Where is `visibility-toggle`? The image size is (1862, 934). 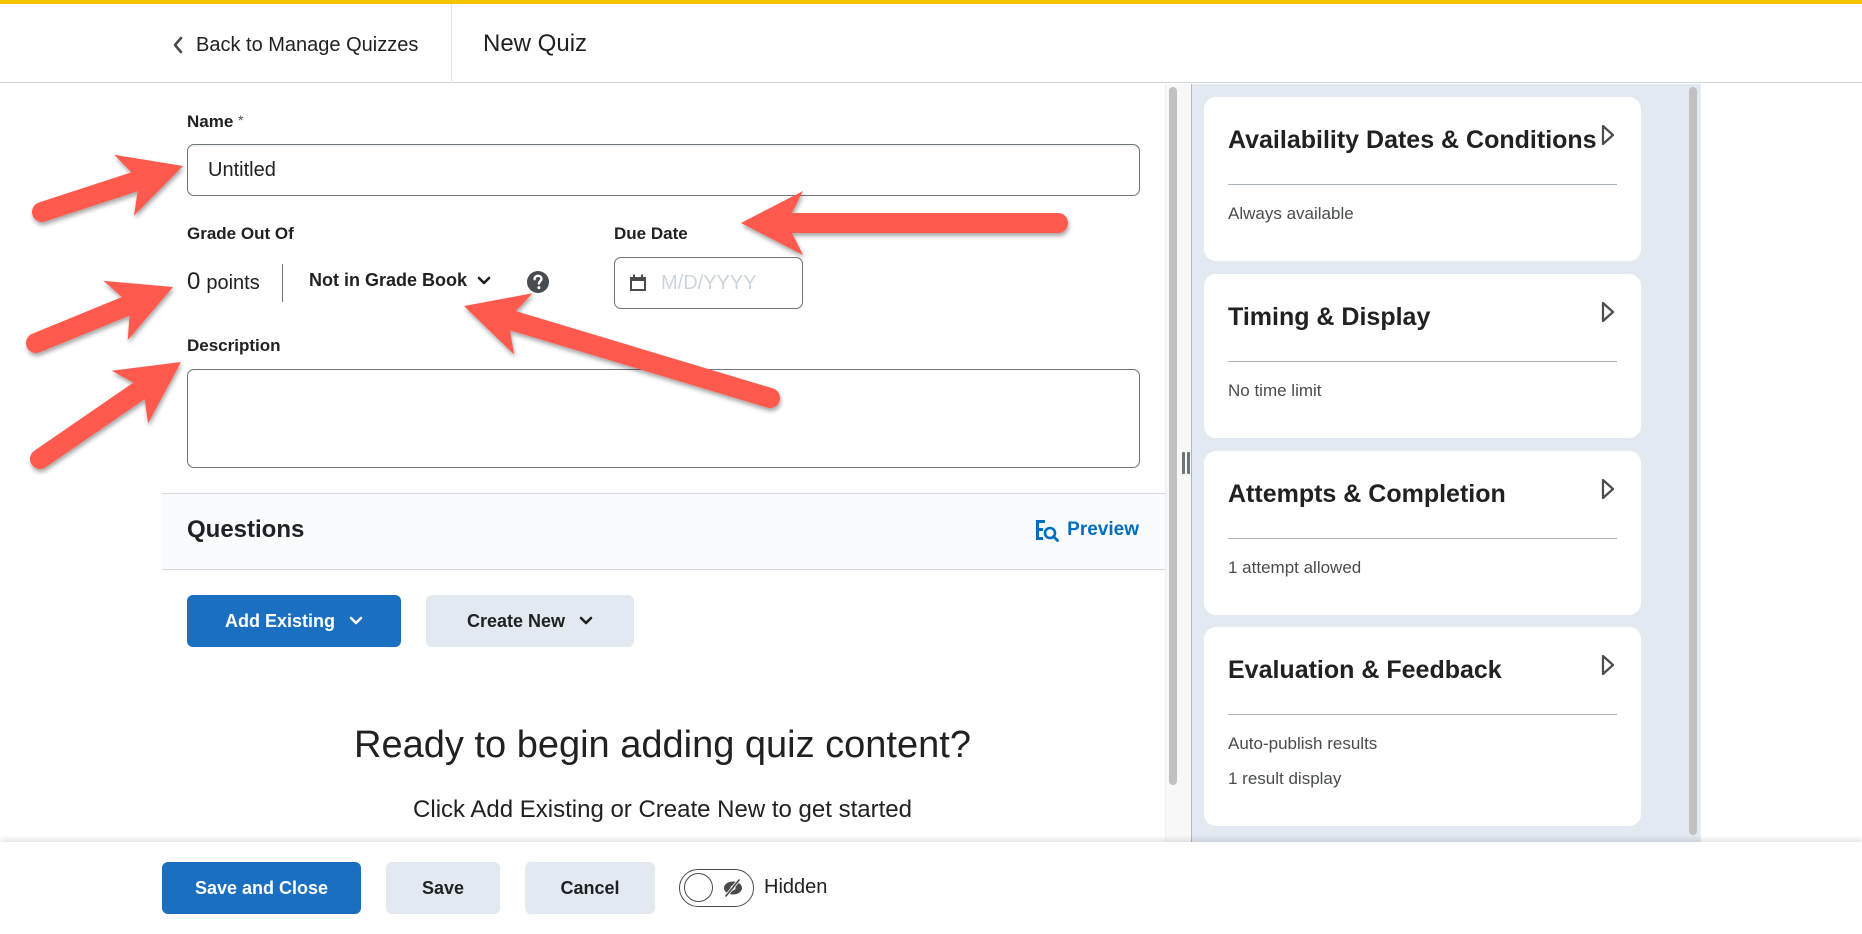 visibility-toggle is located at coordinates (716, 888).